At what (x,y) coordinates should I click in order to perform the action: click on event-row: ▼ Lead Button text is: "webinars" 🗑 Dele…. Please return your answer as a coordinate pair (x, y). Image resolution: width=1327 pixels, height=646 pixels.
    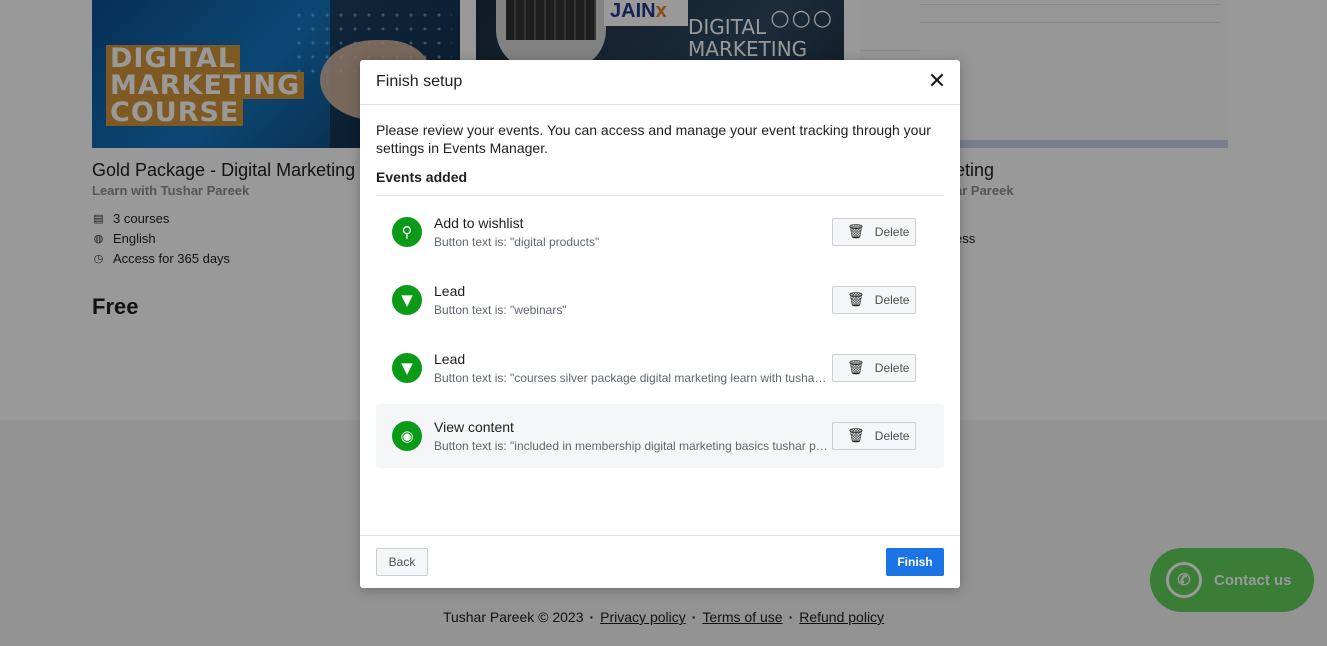
    Looking at the image, I should click on (660, 300).